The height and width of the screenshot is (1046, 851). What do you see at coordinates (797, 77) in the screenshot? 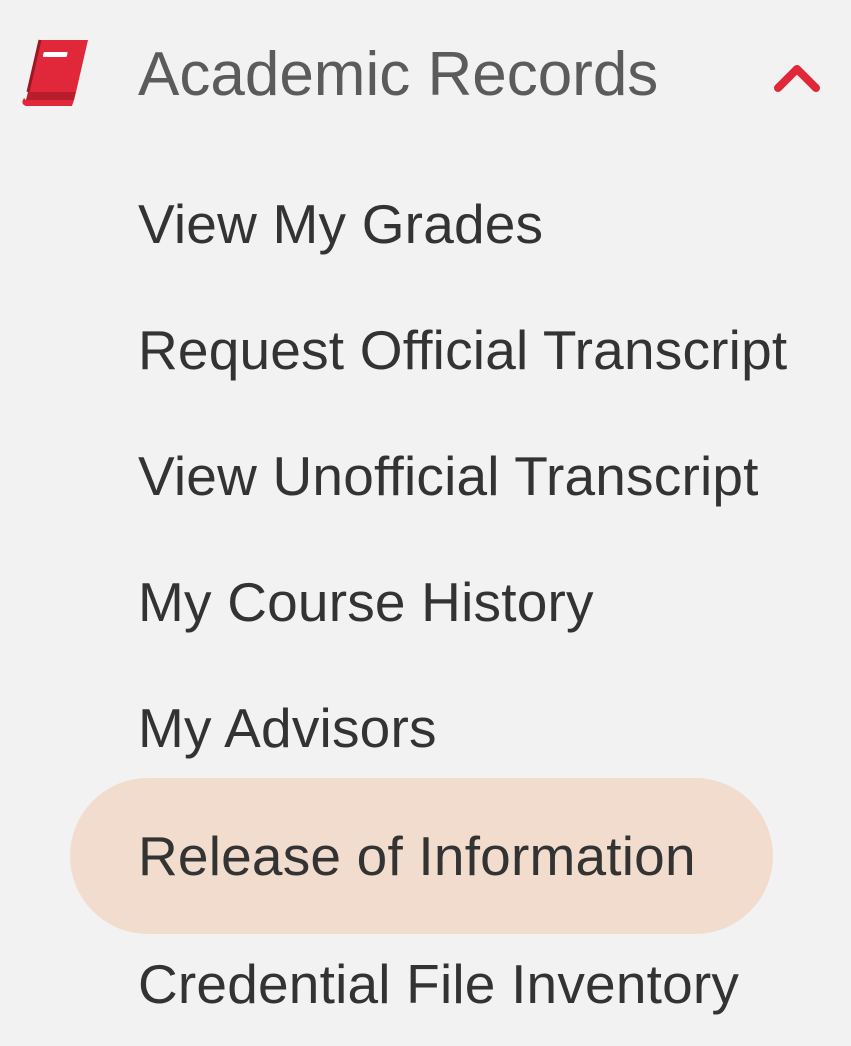
I see `chevron-up-icon` at bounding box center [797, 77].